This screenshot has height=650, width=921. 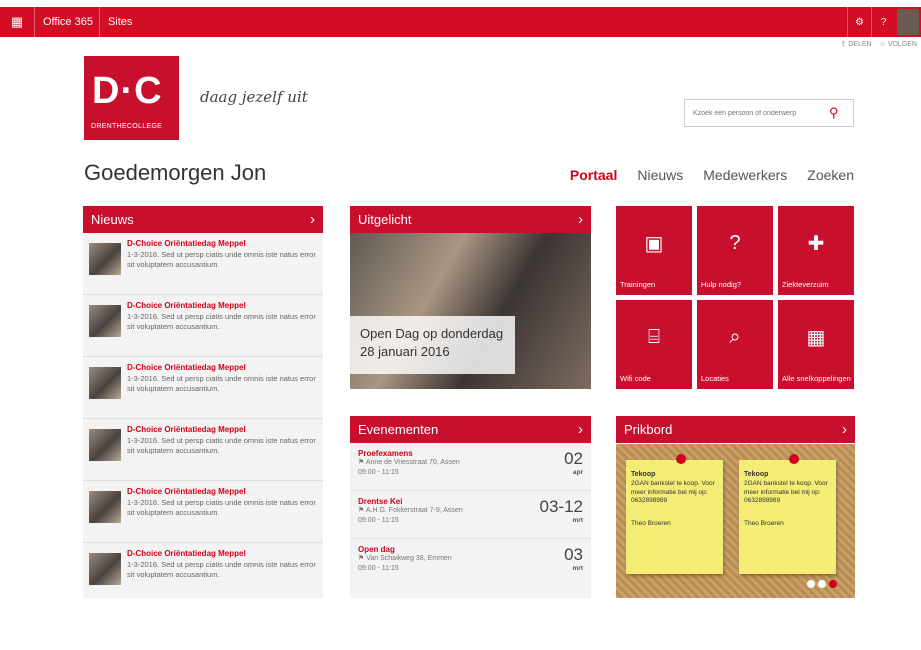 I want to click on event-location-text: Van Schaikweg 38, Emmen, so click(x=409, y=558).